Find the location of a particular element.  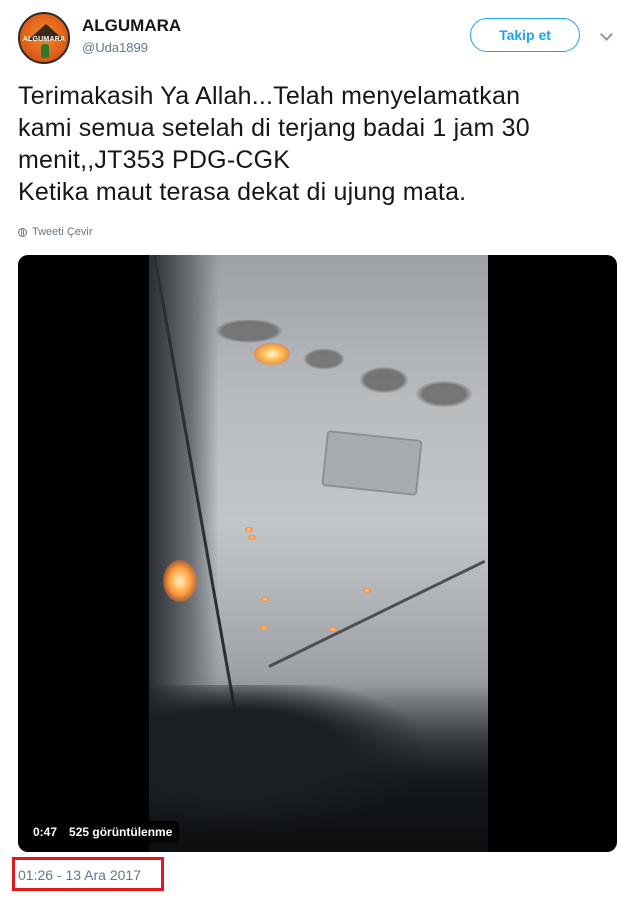

tweet-text-line: Ketika maut terasa dekat di ujung mata. is located at coordinates (242, 192).